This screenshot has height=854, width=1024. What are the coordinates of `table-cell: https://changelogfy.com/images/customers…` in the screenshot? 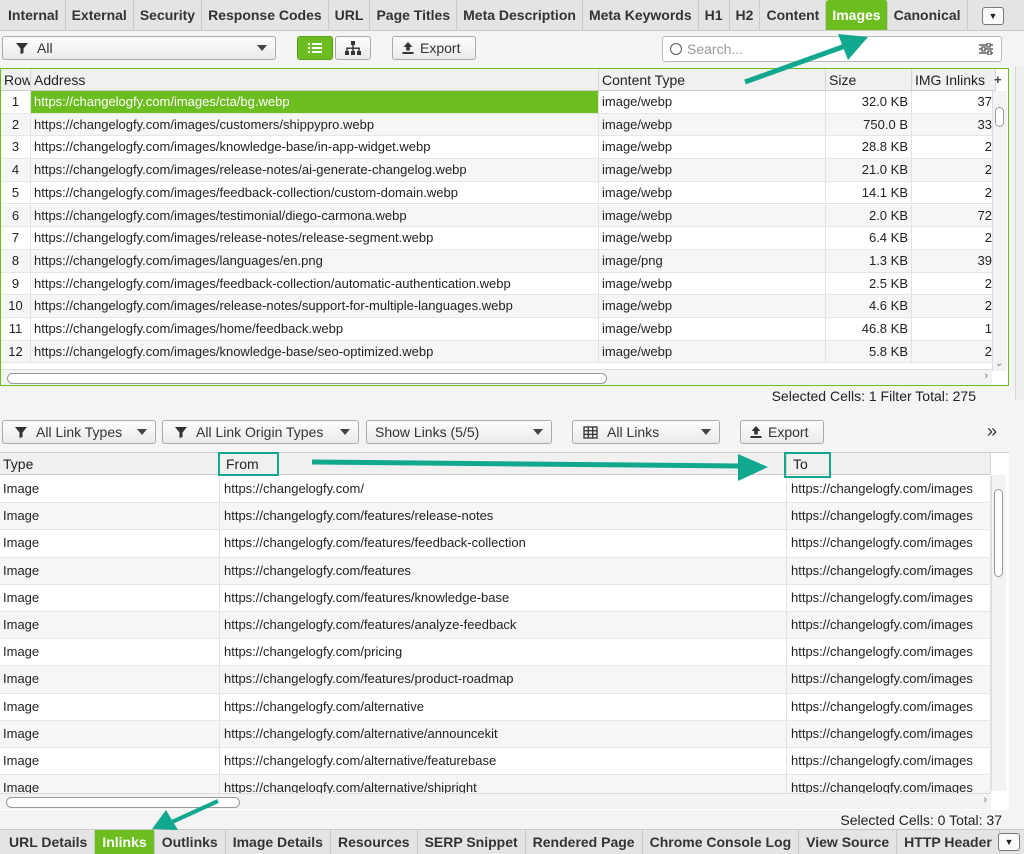 It's located at (315, 124).